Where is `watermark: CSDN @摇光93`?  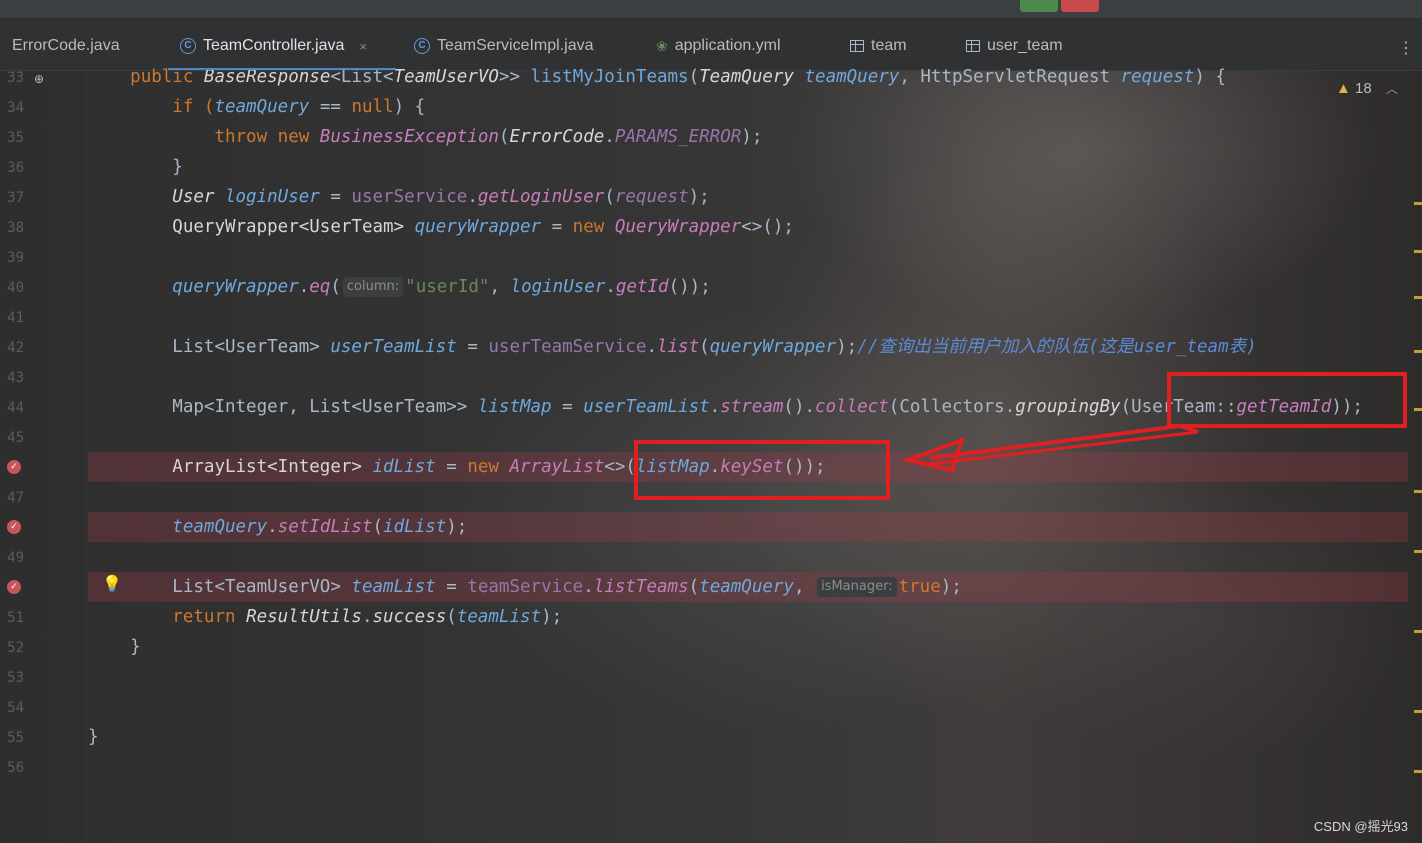 watermark: CSDN @摇光93 is located at coordinates (1360, 826).